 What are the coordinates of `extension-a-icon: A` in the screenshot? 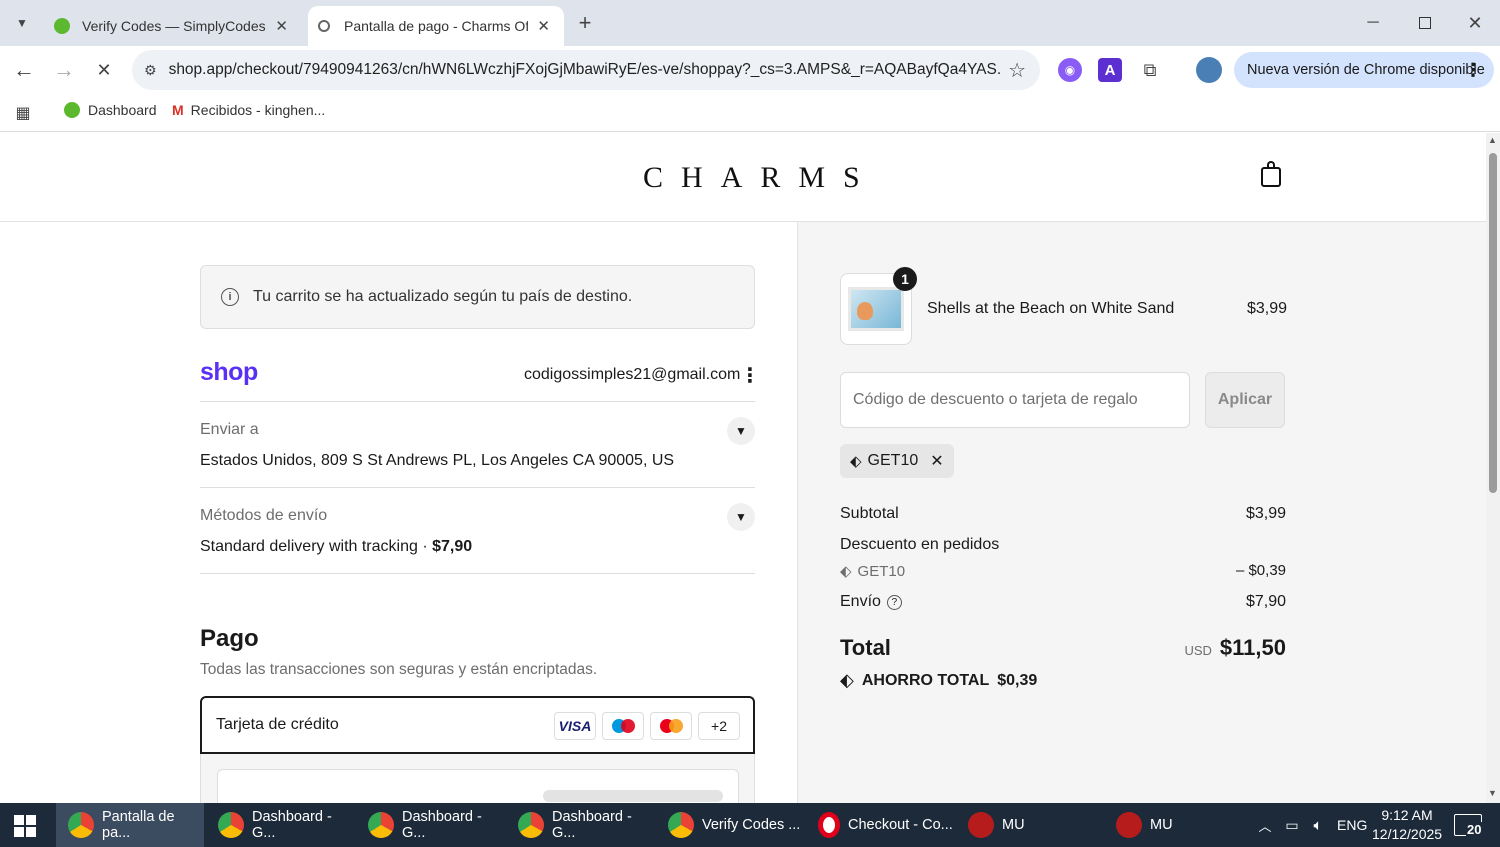 It's located at (1110, 70).